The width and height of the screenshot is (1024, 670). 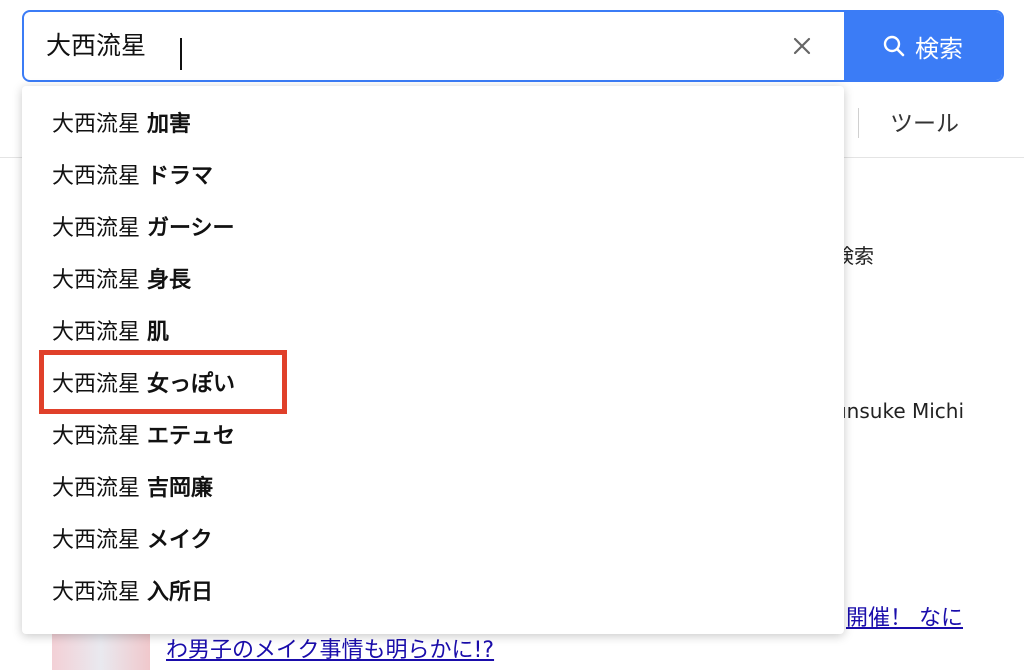 What do you see at coordinates (180, 540) in the screenshot?
I see `suggestion-suffix: メイク` at bounding box center [180, 540].